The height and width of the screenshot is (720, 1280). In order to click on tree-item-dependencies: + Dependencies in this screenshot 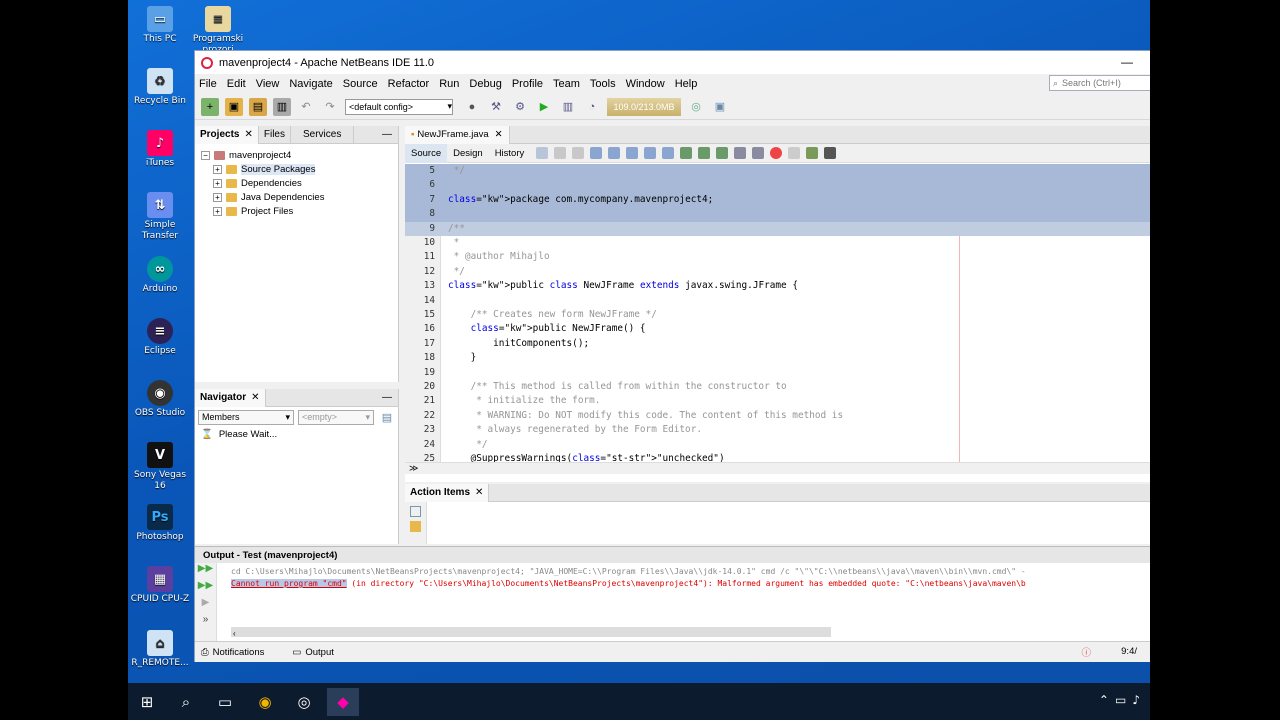, I will do `click(299, 183)`.